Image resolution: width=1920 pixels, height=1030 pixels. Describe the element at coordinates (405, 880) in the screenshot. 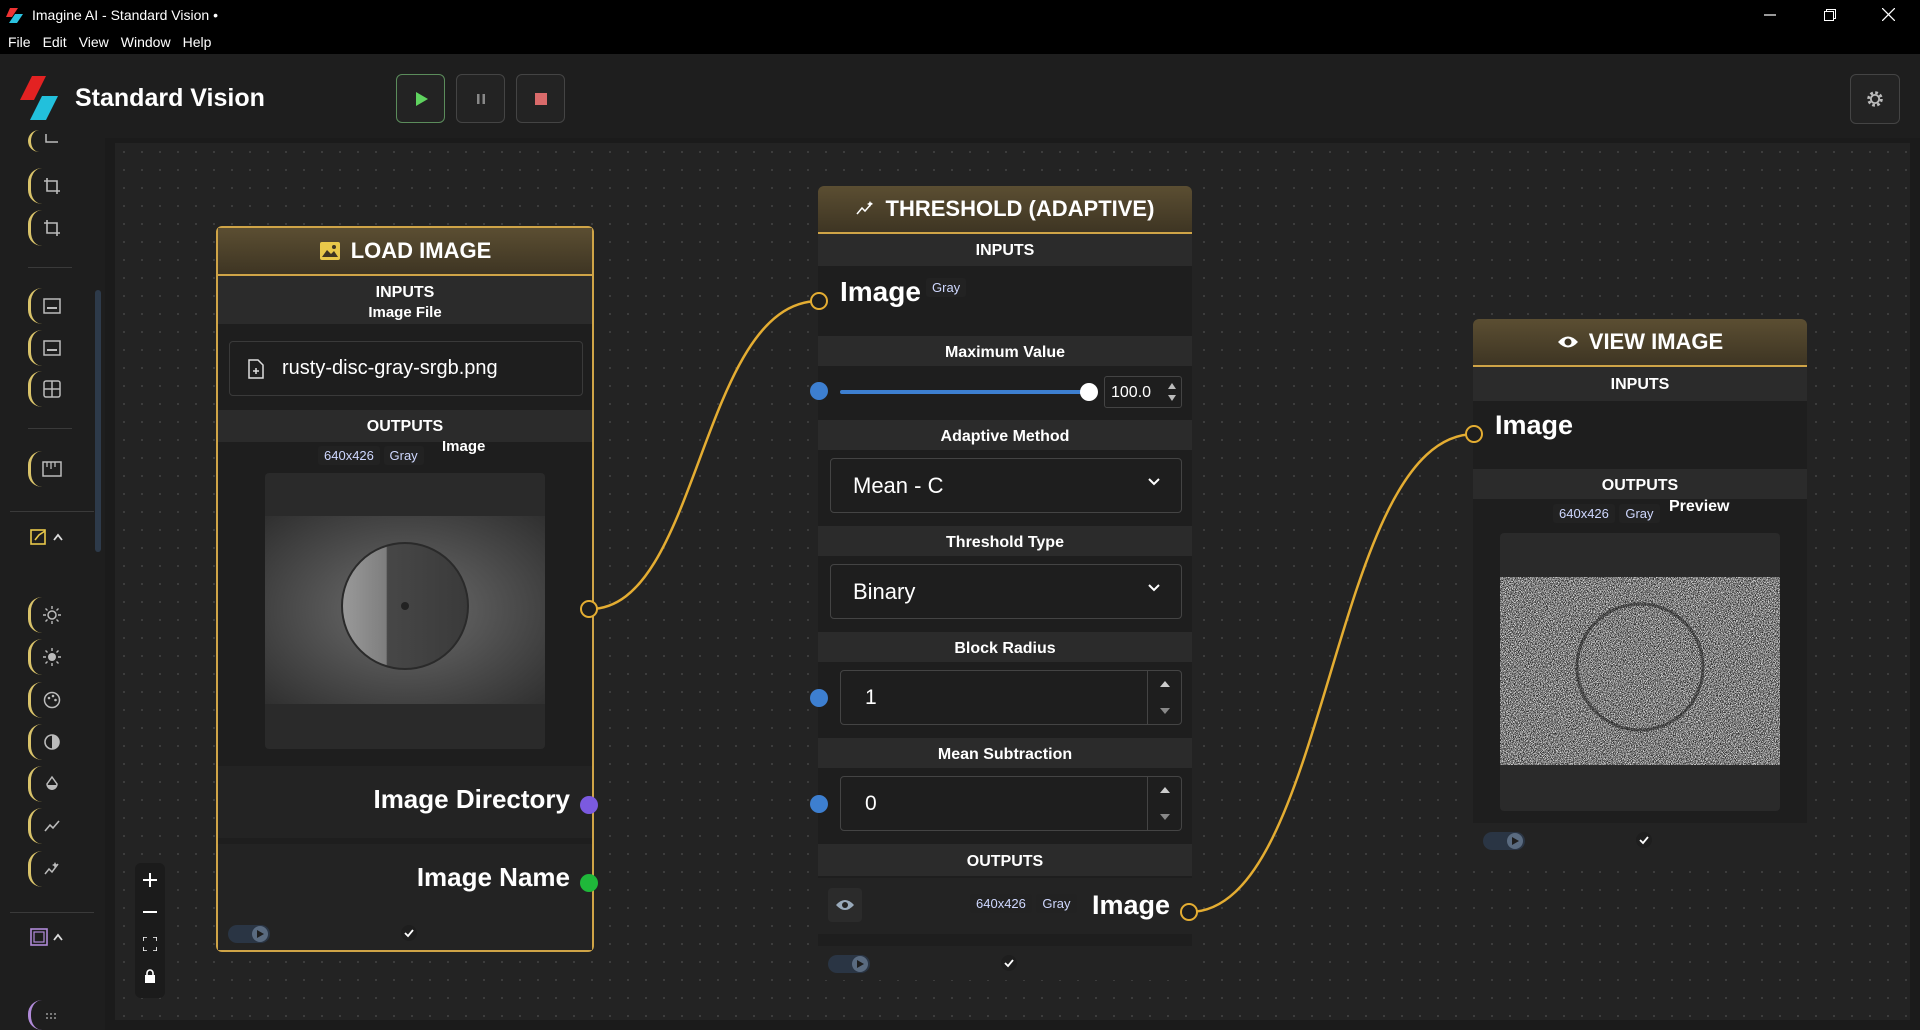

I see `image-name-row: Image Name` at that location.